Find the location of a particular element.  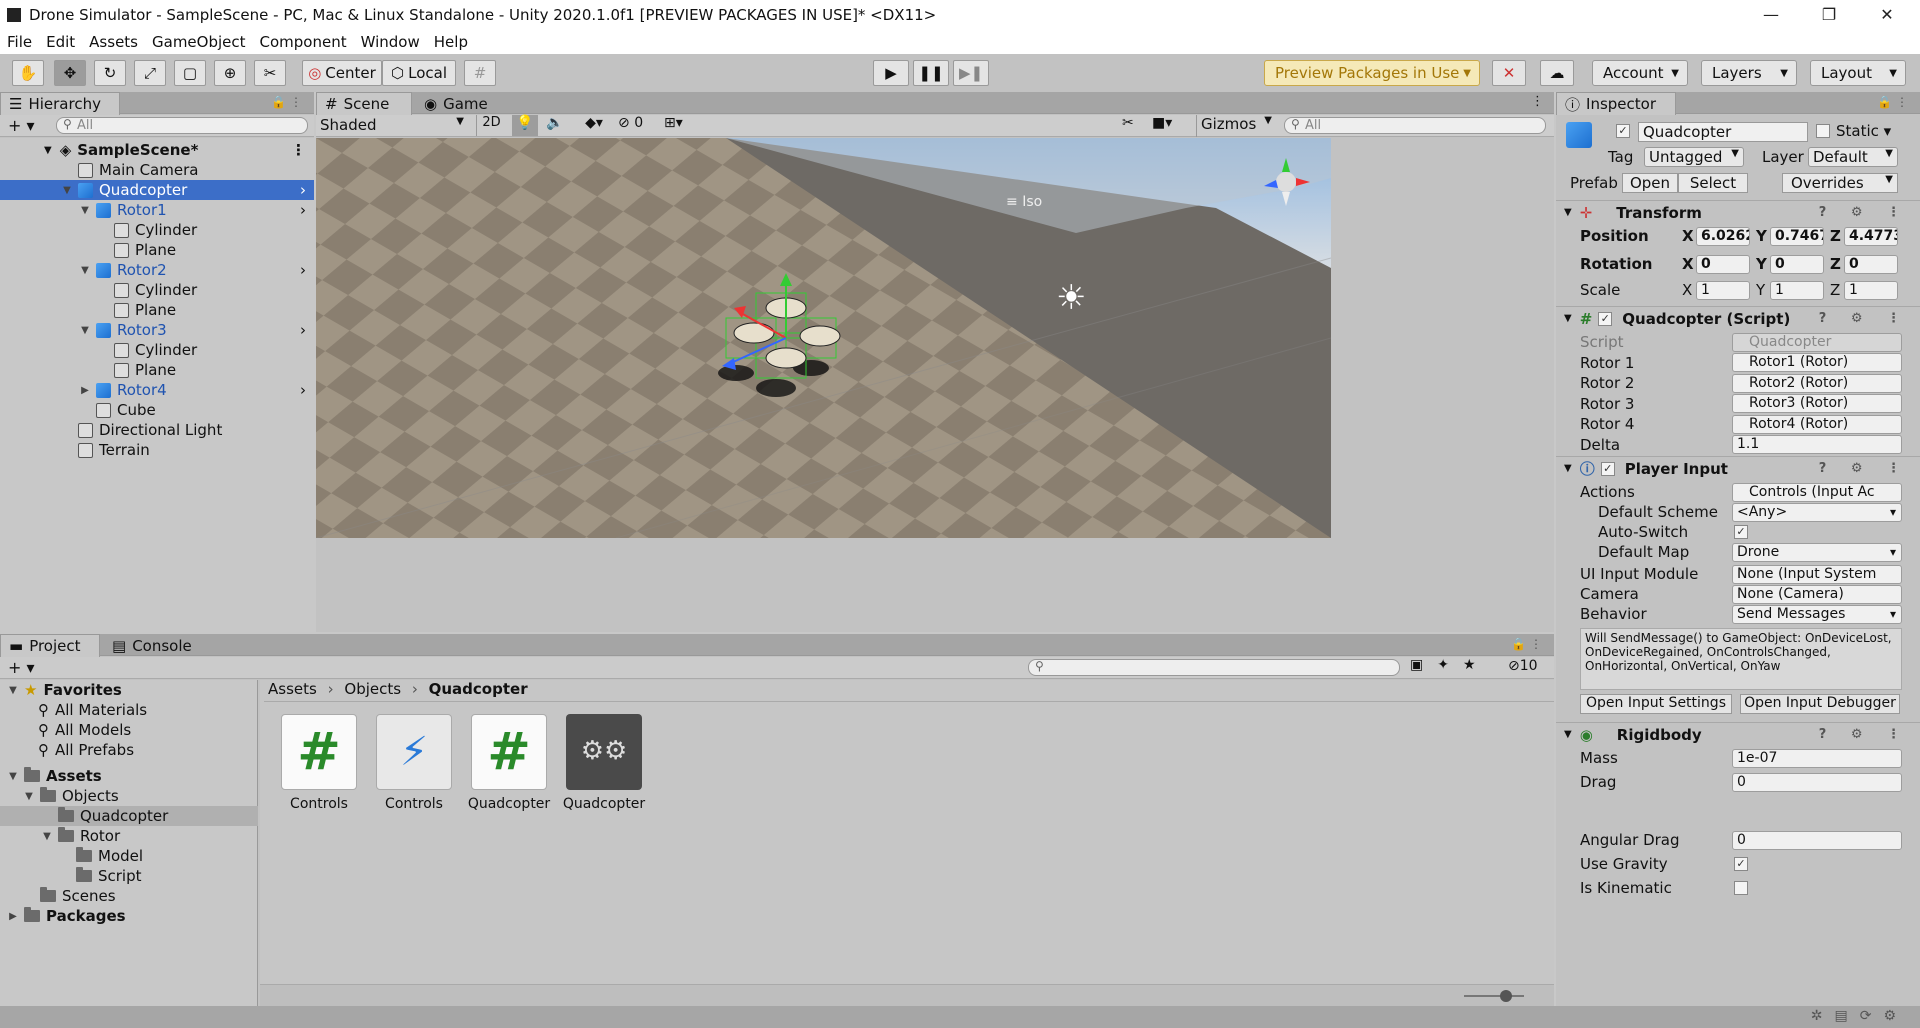

script-folder: Script is located at coordinates (129, 876).